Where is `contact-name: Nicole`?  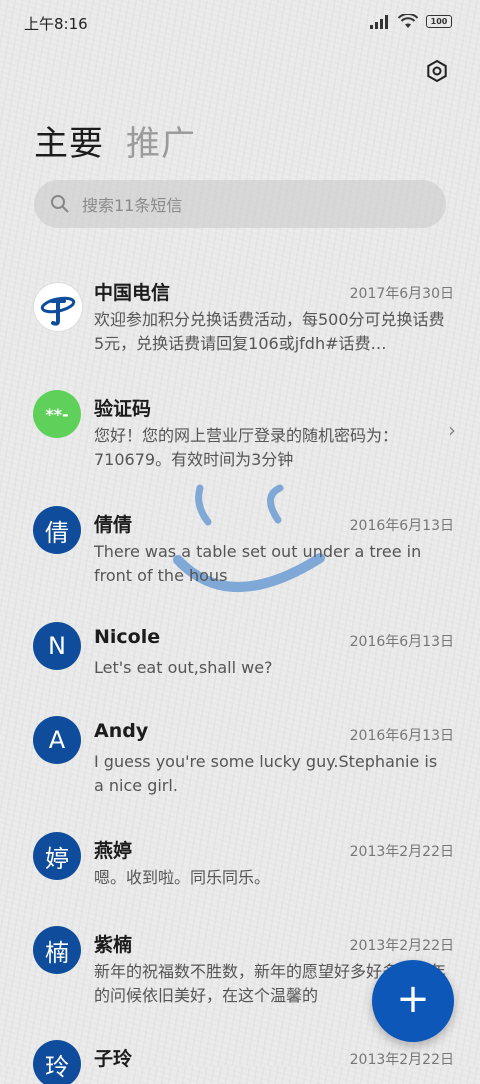
contact-name: Nicole is located at coordinates (127, 637).